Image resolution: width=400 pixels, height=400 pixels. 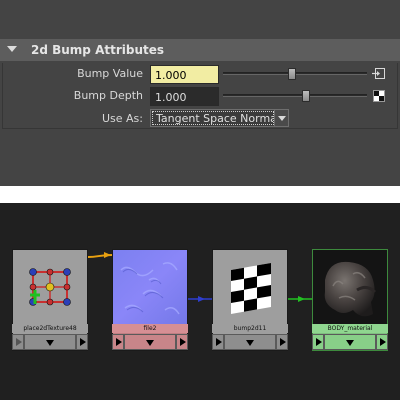 What do you see at coordinates (98, 50) in the screenshot?
I see `section-title: 2d Bump Attributes` at bounding box center [98, 50].